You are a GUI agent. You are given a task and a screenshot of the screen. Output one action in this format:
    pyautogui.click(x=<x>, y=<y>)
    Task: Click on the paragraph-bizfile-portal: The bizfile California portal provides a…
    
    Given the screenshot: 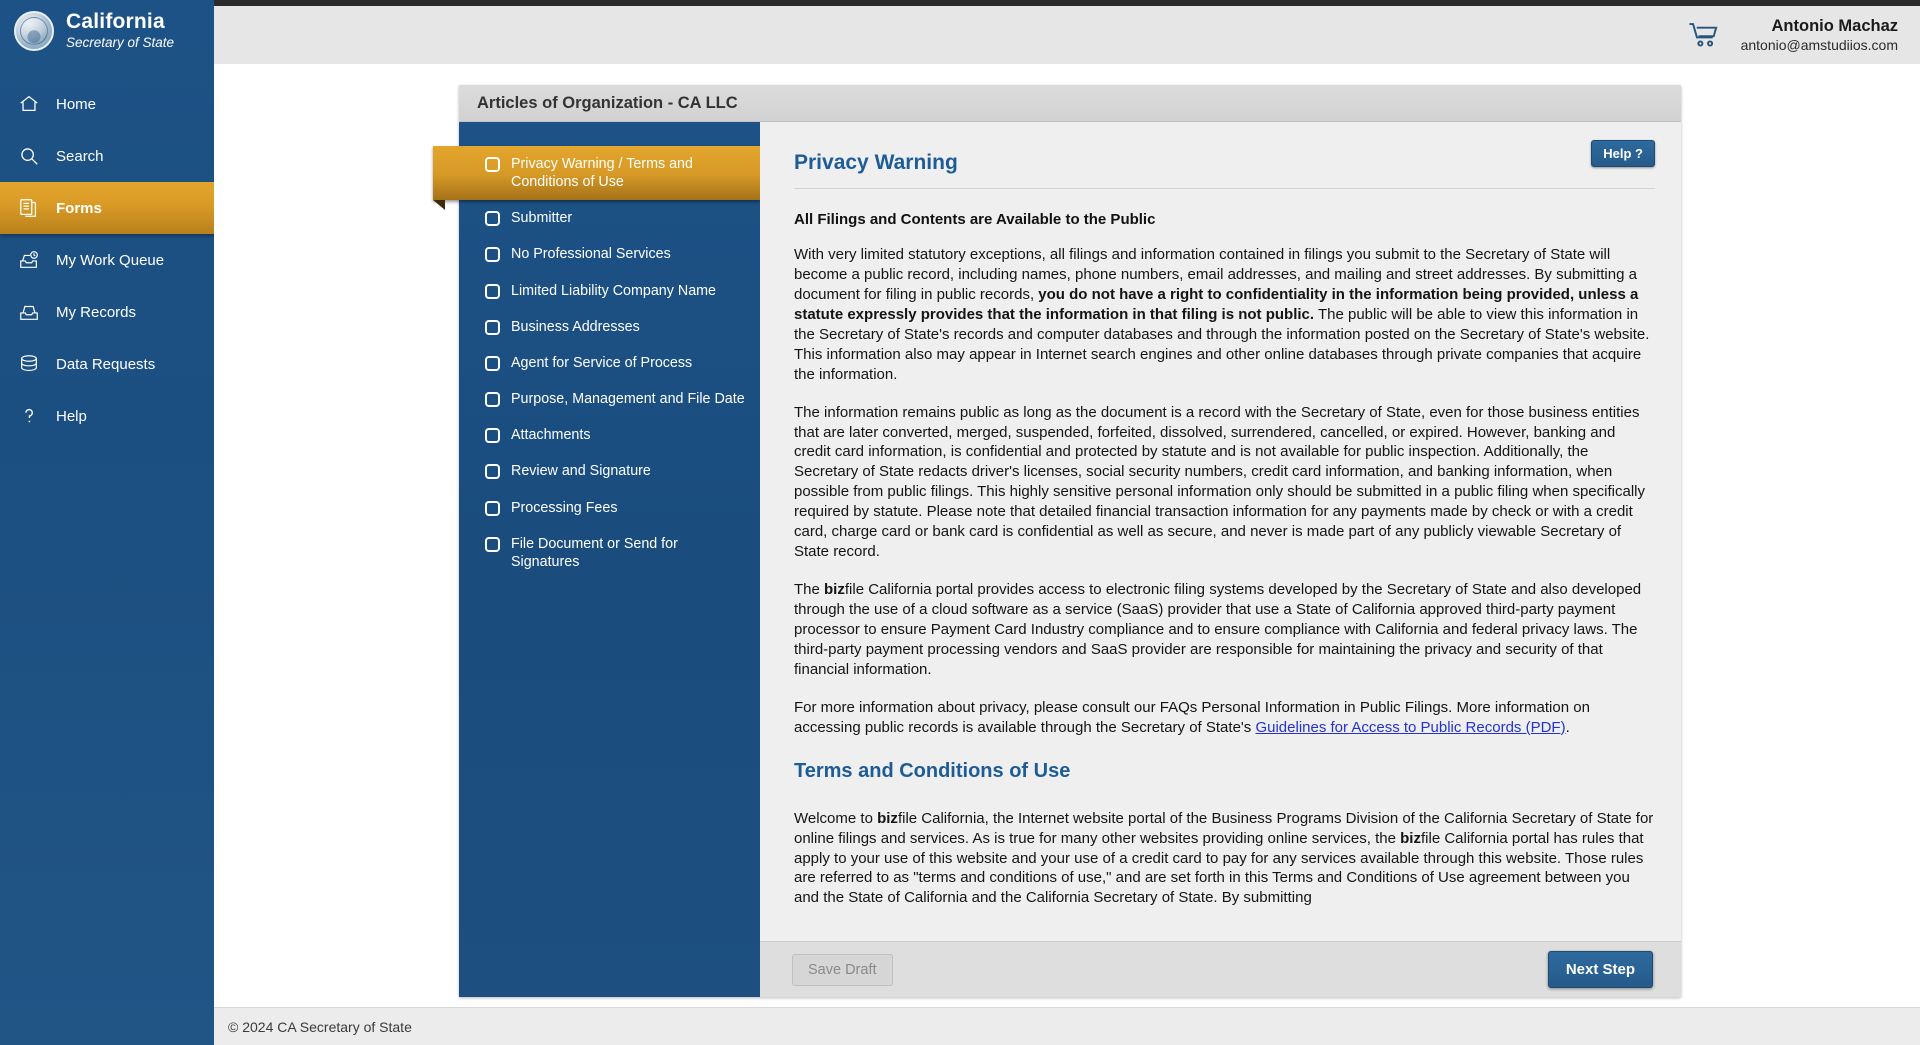 What is the action you would take?
    pyautogui.click(x=1224, y=630)
    